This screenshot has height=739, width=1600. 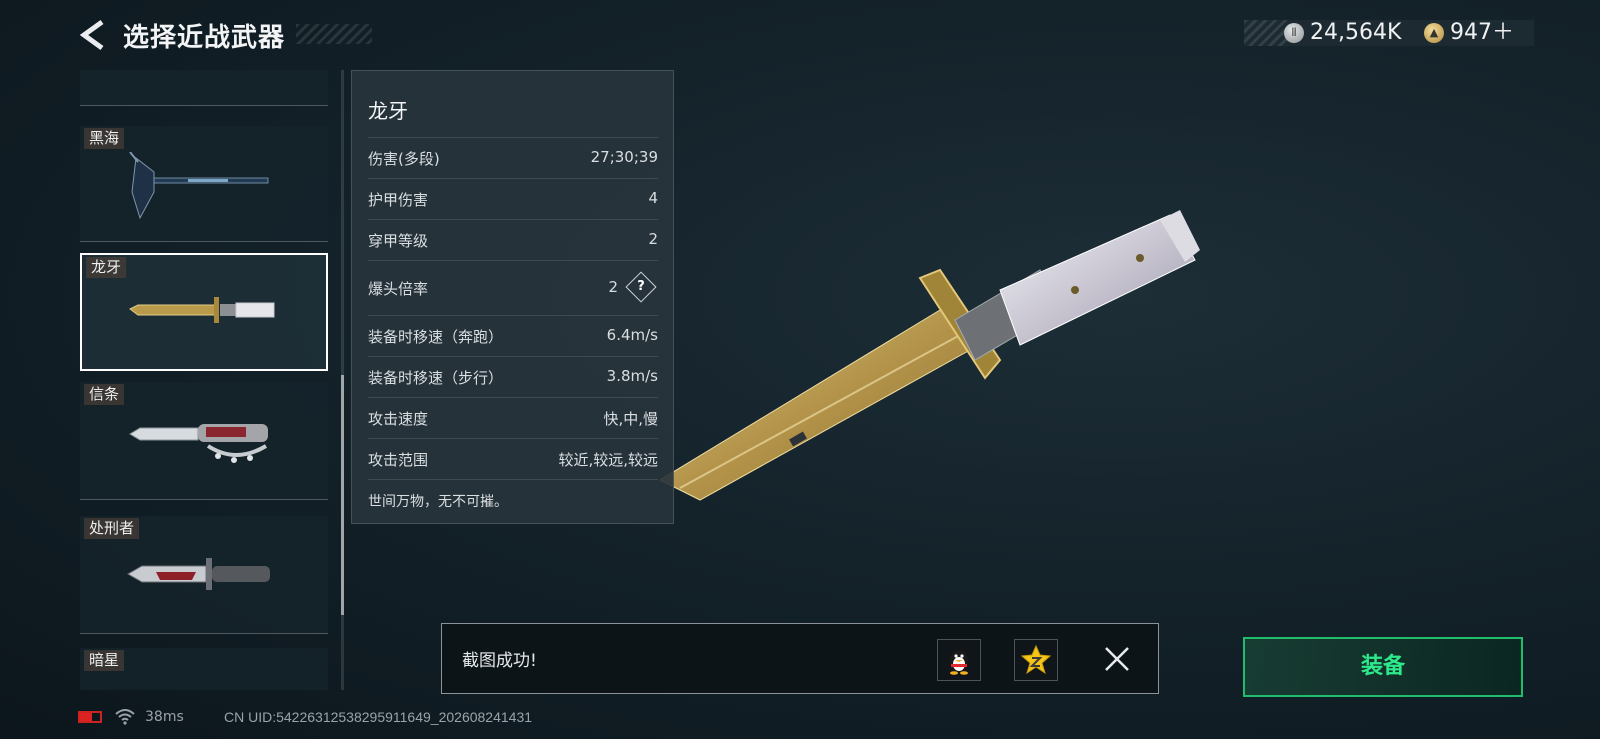 What do you see at coordinates (513, 335) in the screenshot?
I see `stat-row: 装备时移速（奔跑） 6.4m/s` at bounding box center [513, 335].